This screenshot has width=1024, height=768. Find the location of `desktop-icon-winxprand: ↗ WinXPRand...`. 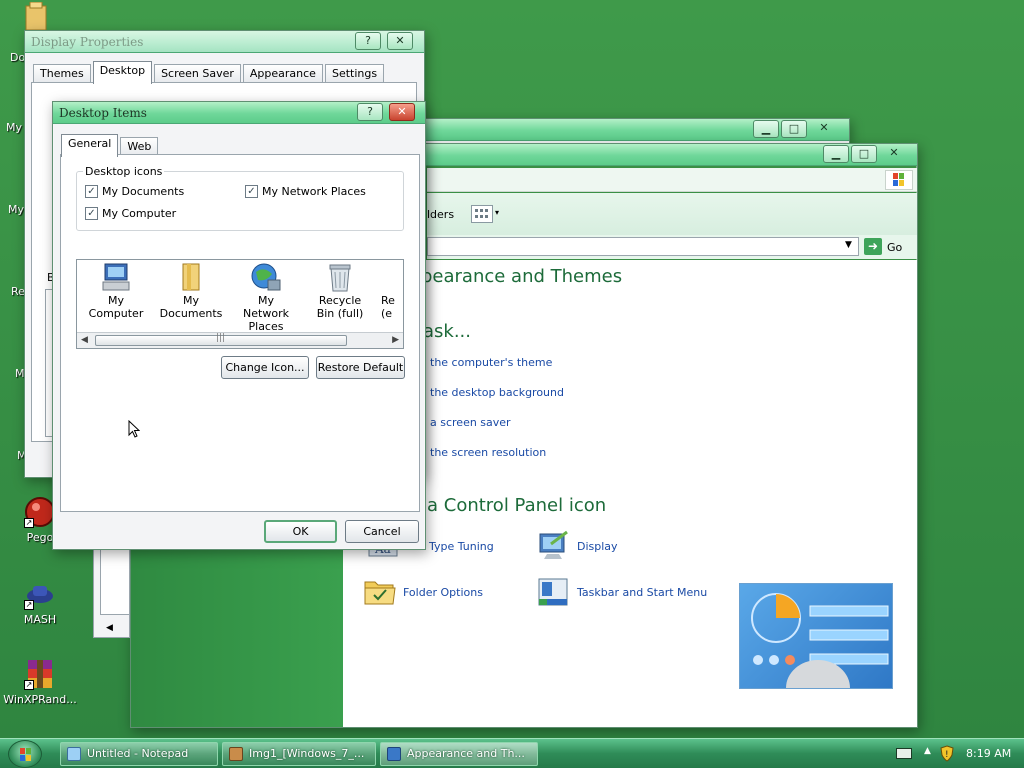

desktop-icon-winxprand: ↗ WinXPRand... is located at coordinates (40, 682).